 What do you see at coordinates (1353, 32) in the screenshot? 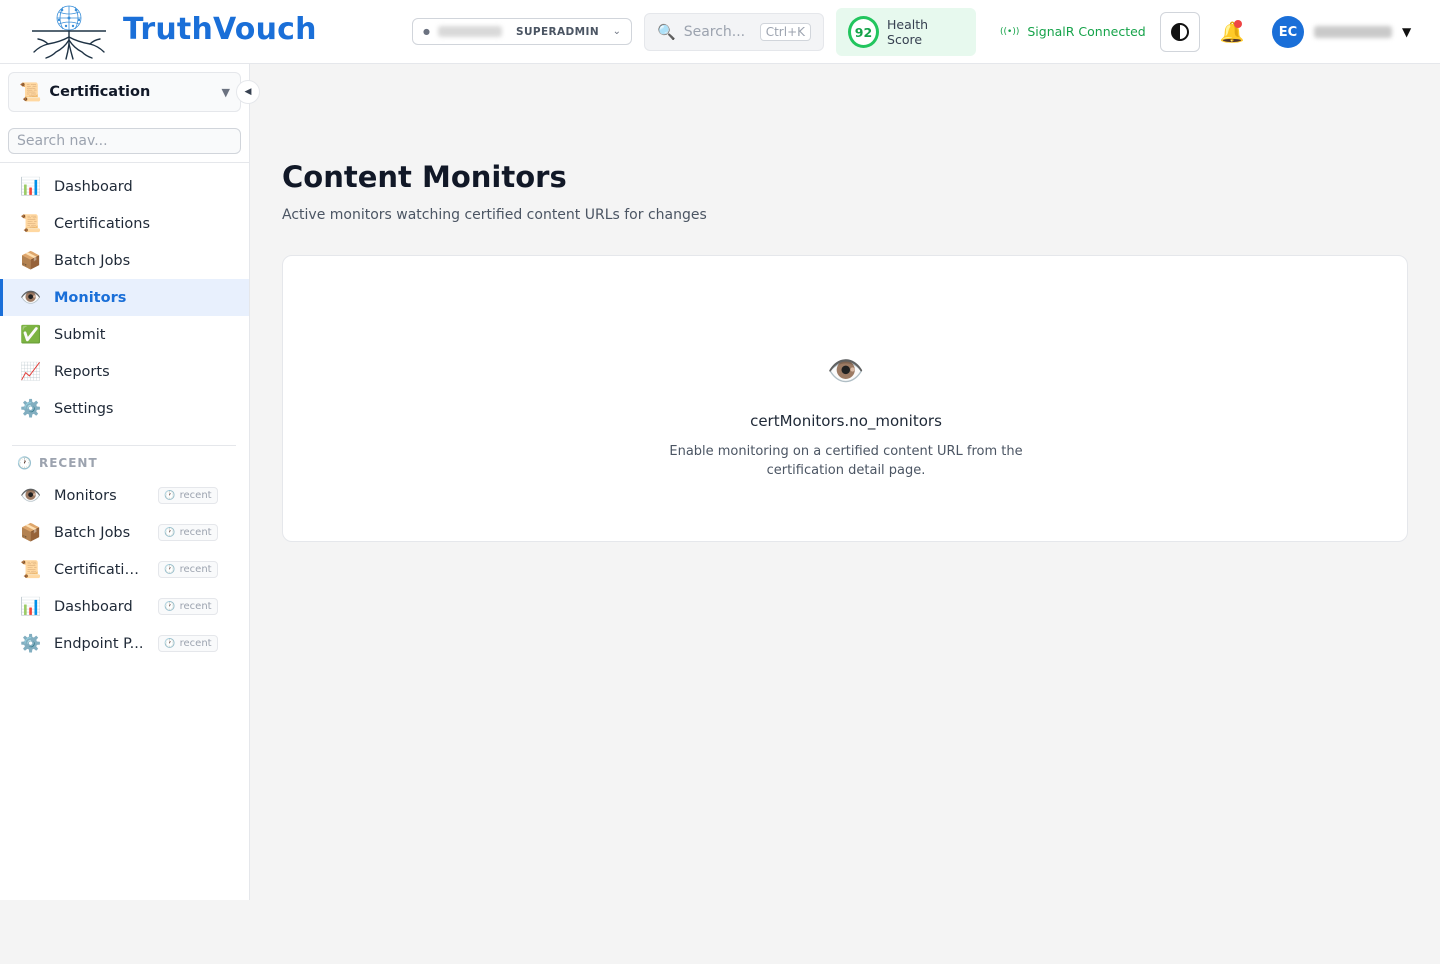
I see `user-name-redacted` at bounding box center [1353, 32].